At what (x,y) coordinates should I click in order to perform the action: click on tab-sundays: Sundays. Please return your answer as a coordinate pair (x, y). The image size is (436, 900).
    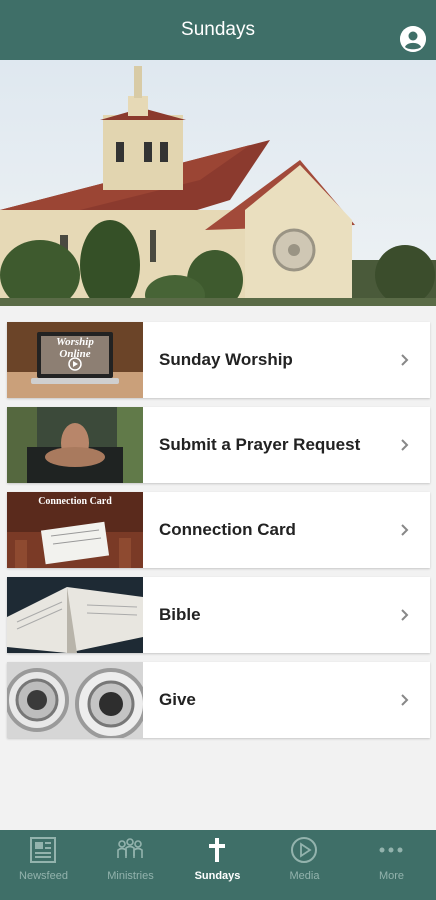
    Looking at the image, I should click on (217, 865).